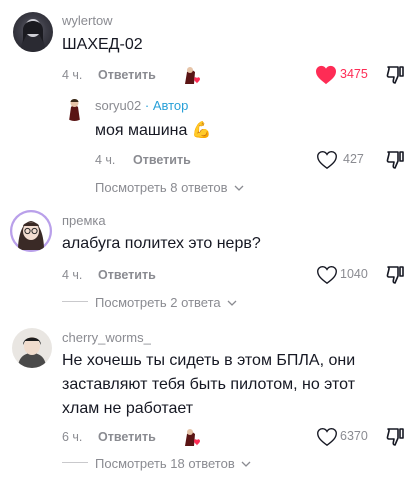 The width and height of the screenshot is (420, 480). I want to click on reply-text: моя машина, so click(141, 130).